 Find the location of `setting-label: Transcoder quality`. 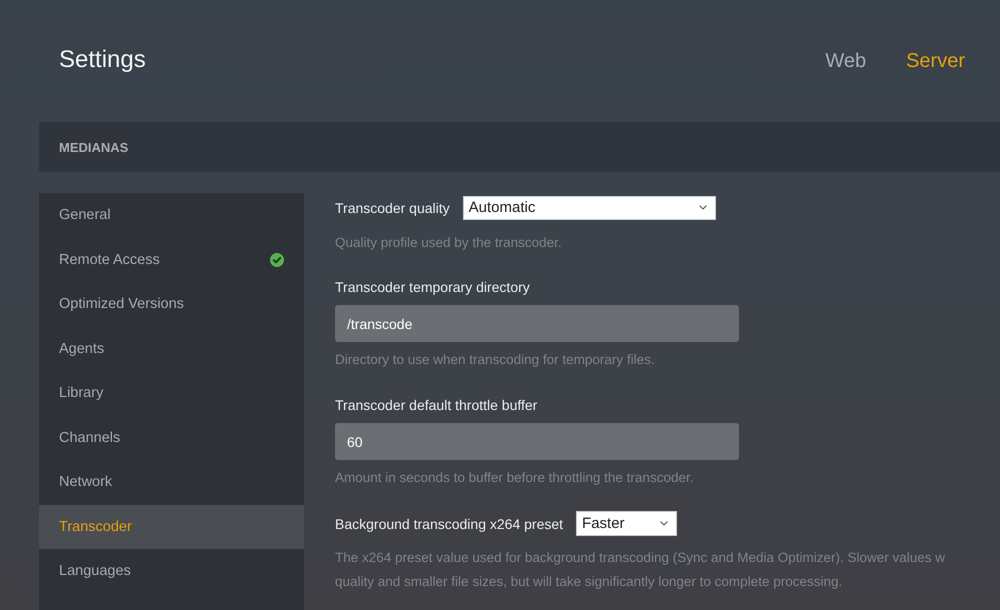

setting-label: Transcoder quality is located at coordinates (392, 207).